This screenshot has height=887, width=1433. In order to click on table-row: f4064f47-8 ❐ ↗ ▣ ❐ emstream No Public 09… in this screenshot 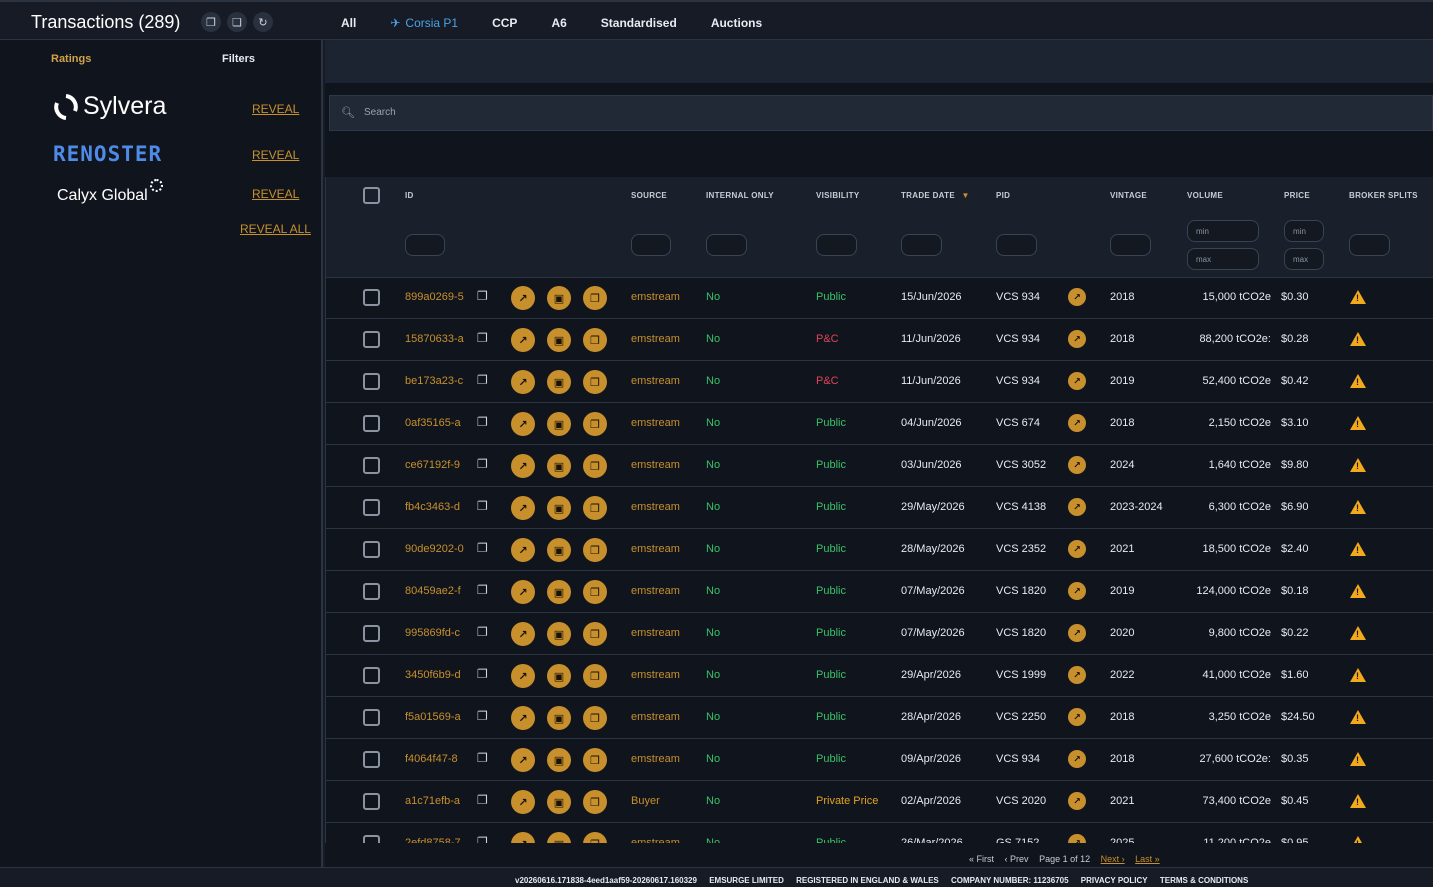, I will do `click(879, 760)`.